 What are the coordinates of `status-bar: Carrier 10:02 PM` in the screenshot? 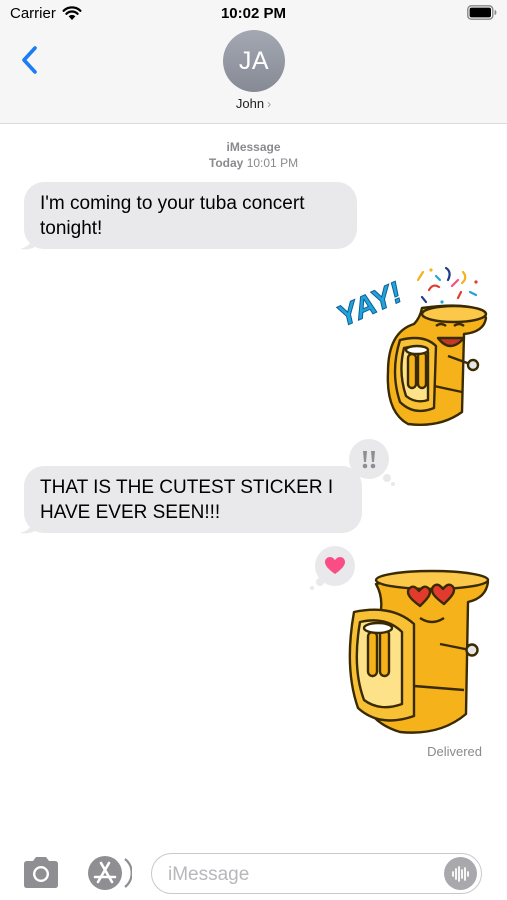 It's located at (253, 14).